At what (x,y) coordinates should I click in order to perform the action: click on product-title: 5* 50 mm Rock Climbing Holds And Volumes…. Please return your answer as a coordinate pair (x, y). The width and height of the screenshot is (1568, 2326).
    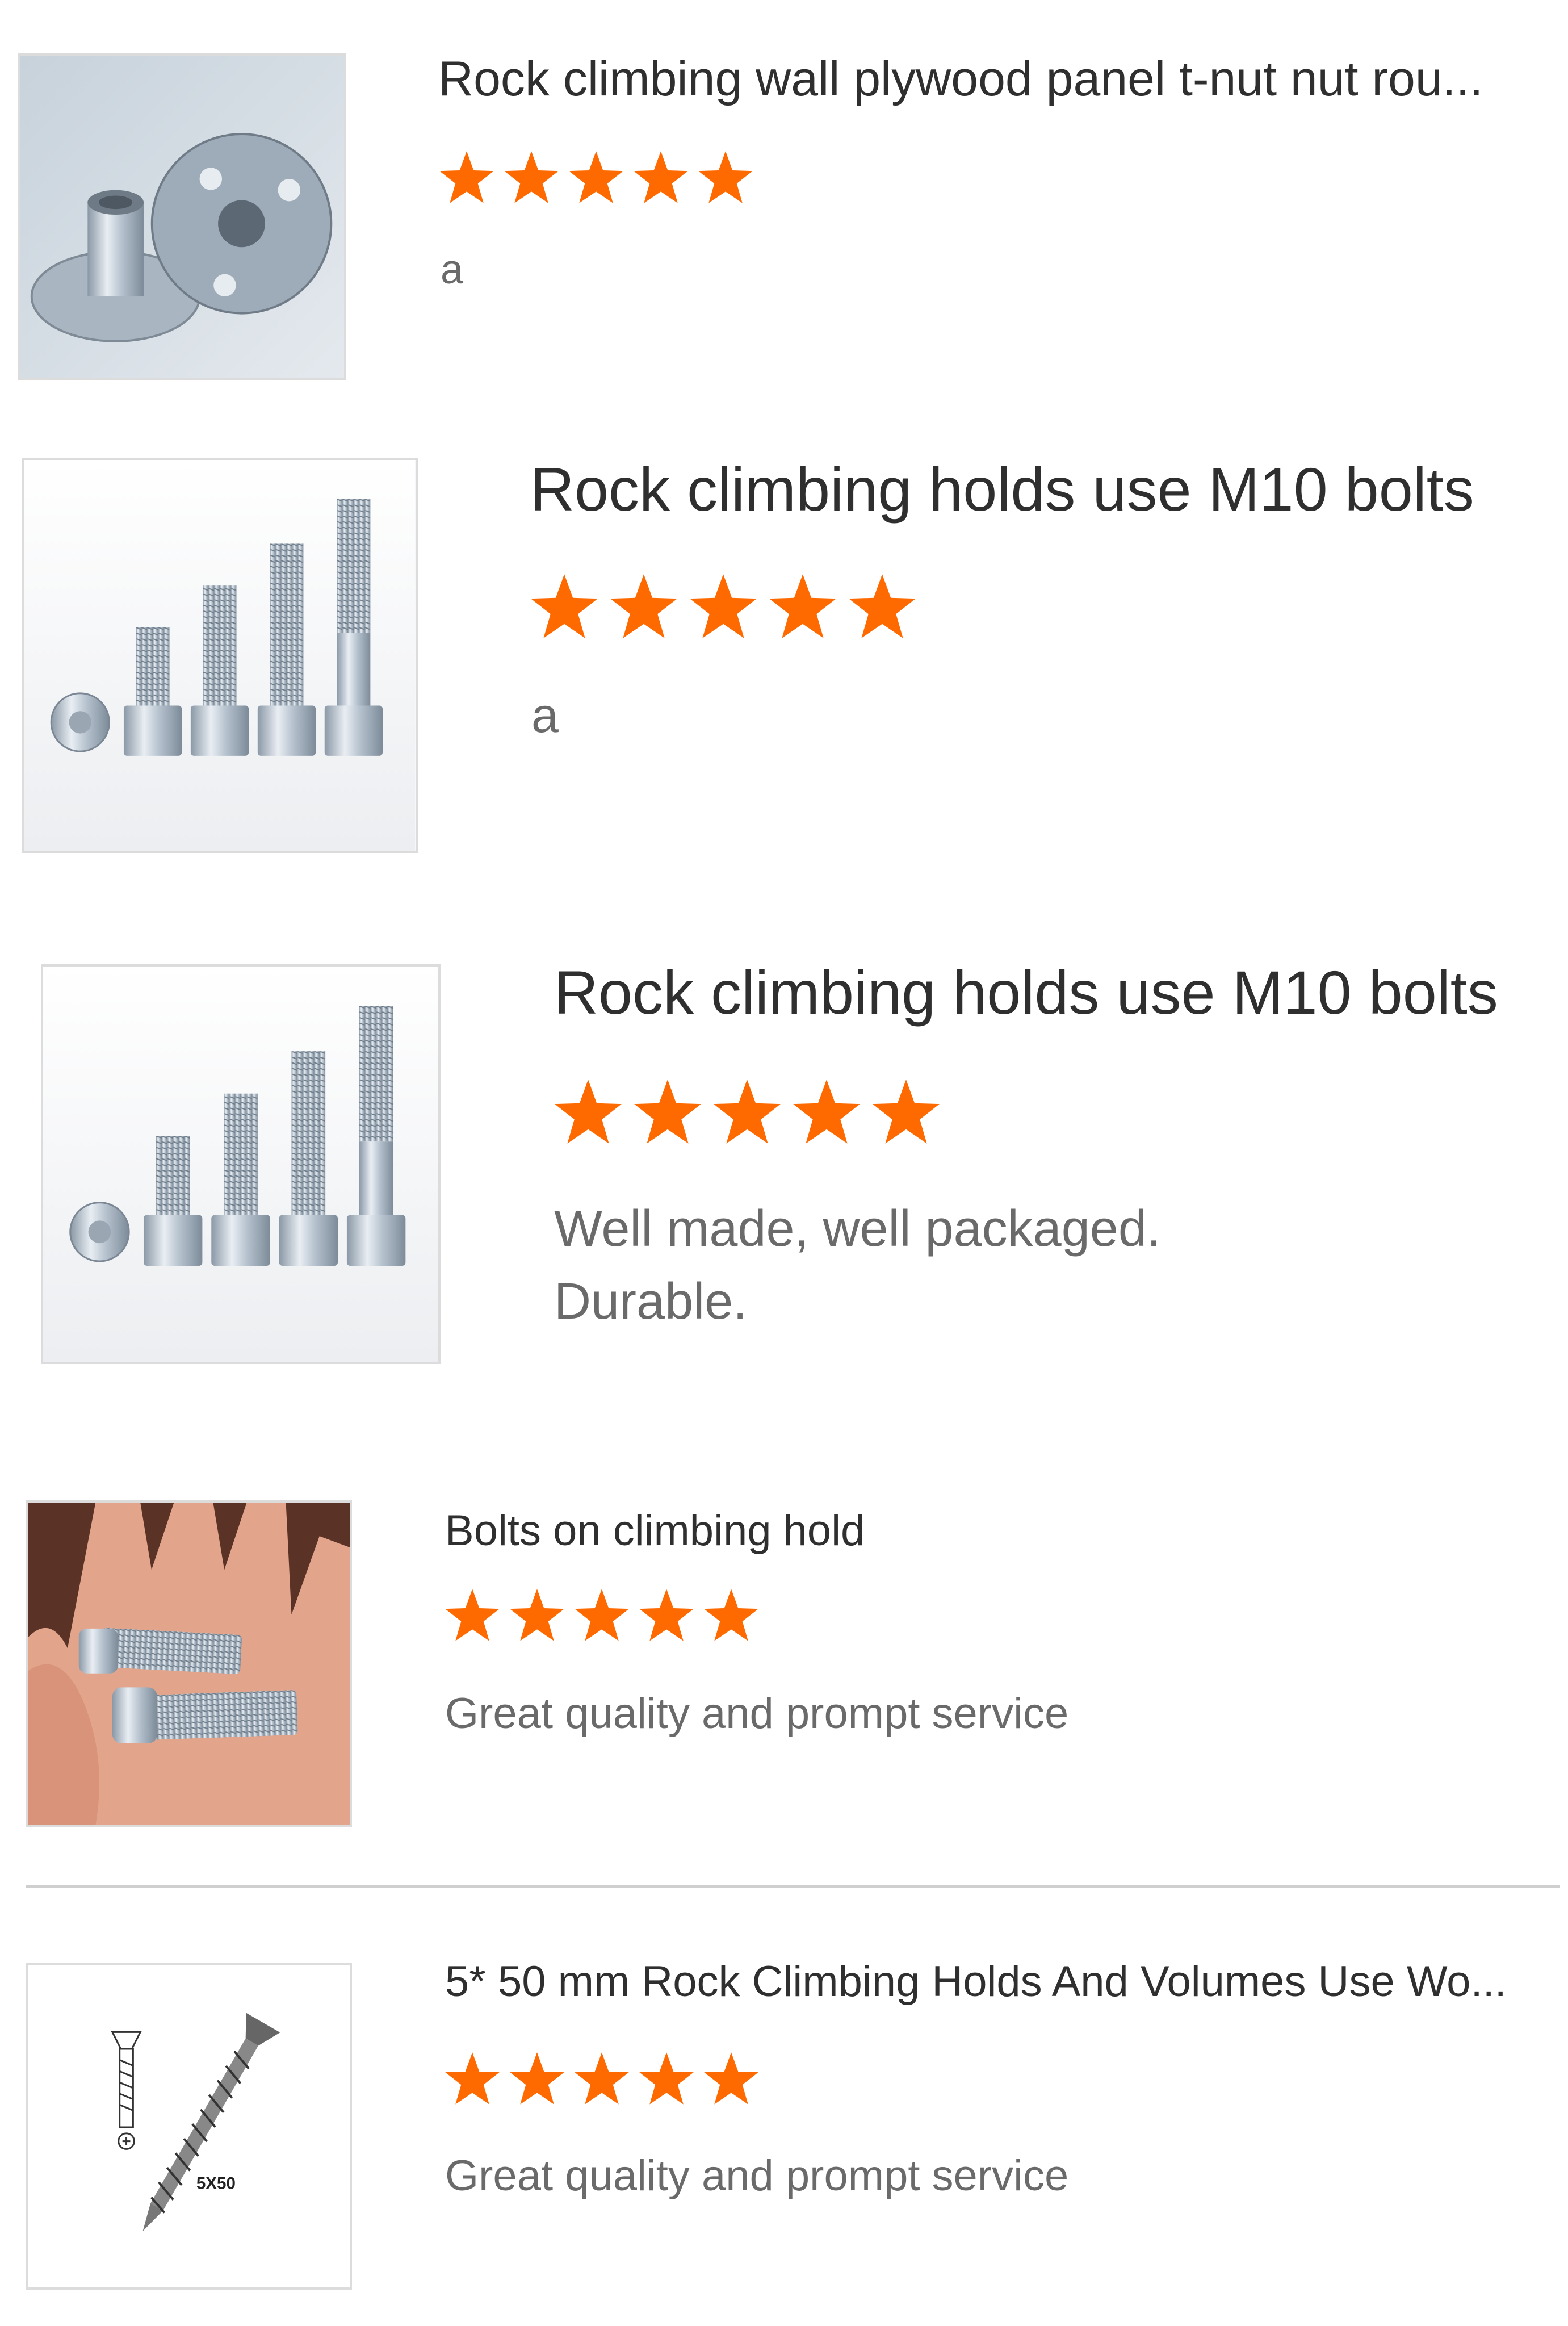
    Looking at the image, I should click on (995, 1981).